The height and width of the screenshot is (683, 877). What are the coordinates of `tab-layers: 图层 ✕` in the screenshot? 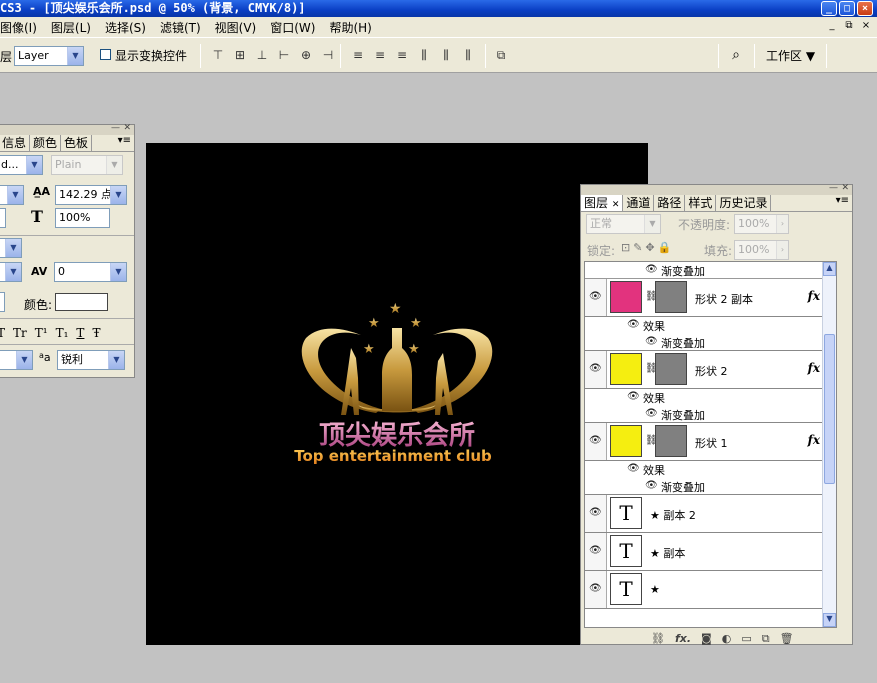 It's located at (602, 203).